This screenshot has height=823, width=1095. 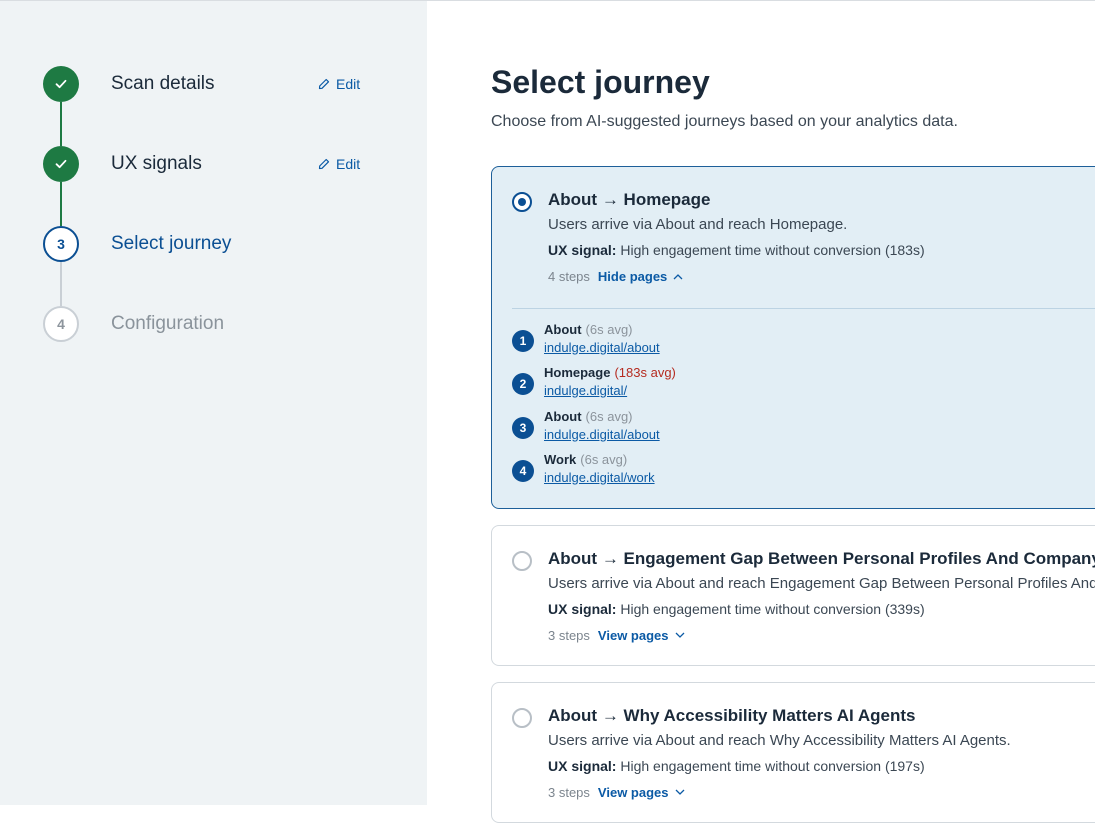 I want to click on journey-title: About → Homepage, so click(x=629, y=199).